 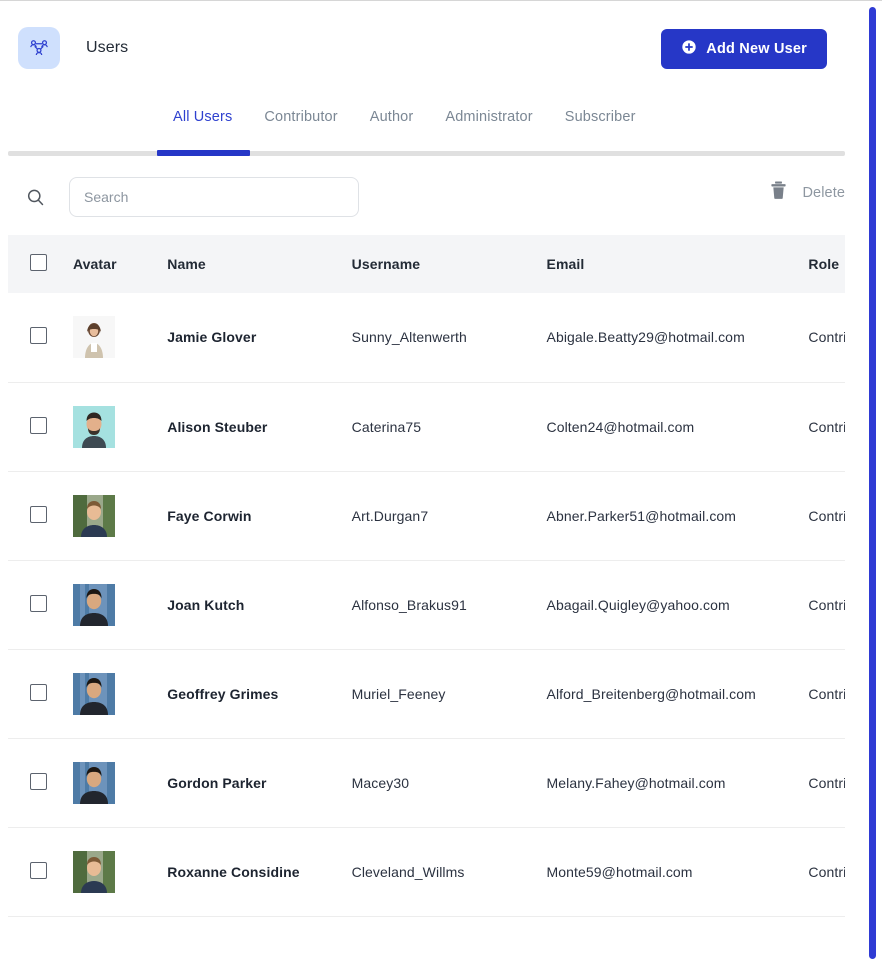 I want to click on tab-author-label: Author, so click(x=391, y=117).